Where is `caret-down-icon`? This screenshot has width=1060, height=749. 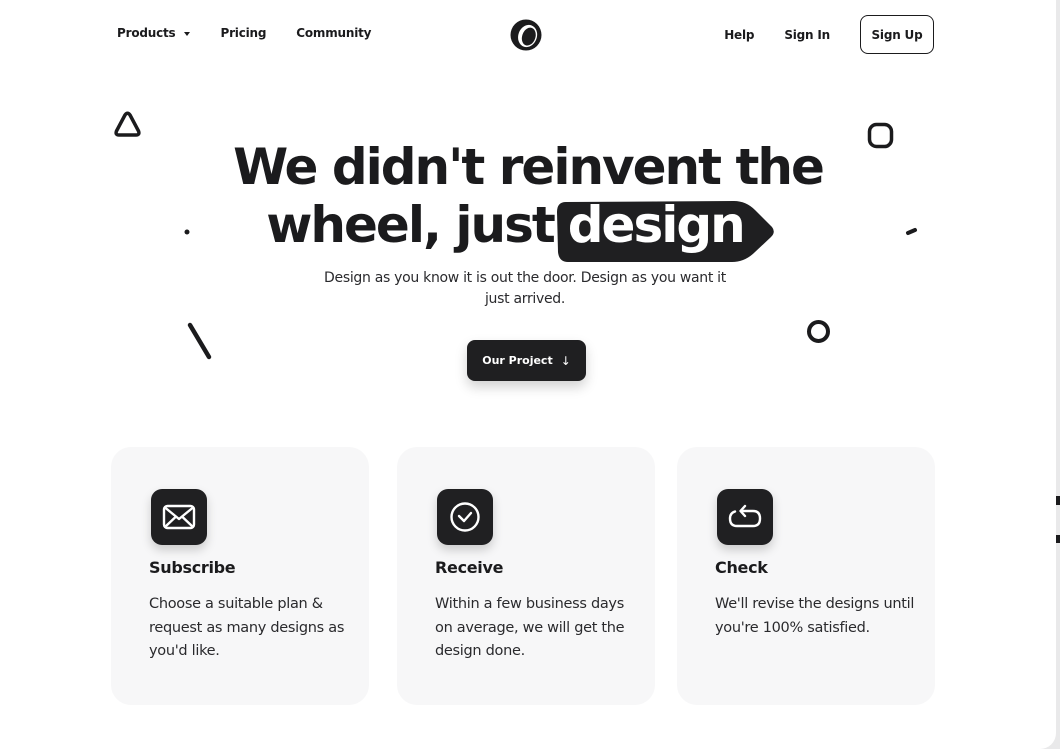 caret-down-icon is located at coordinates (187, 33).